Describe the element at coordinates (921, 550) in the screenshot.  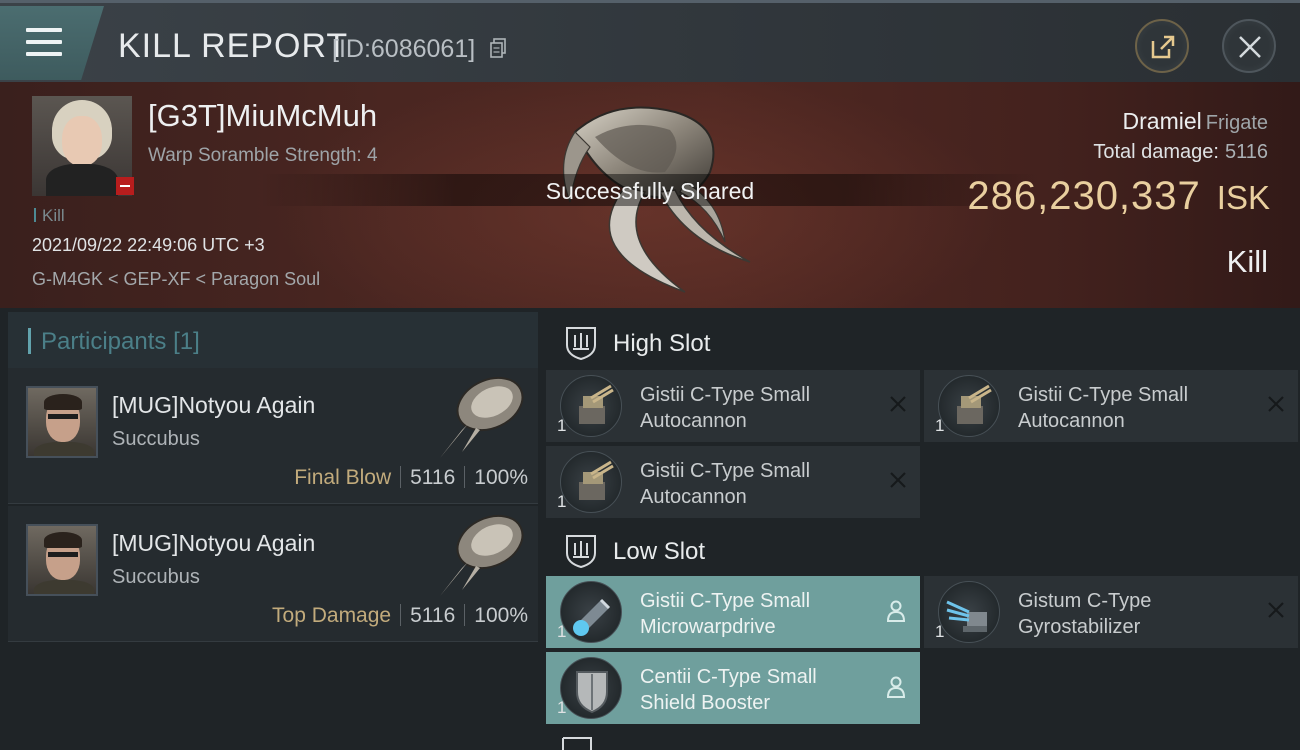
I see `low-slot-header: Low Slot` at that location.